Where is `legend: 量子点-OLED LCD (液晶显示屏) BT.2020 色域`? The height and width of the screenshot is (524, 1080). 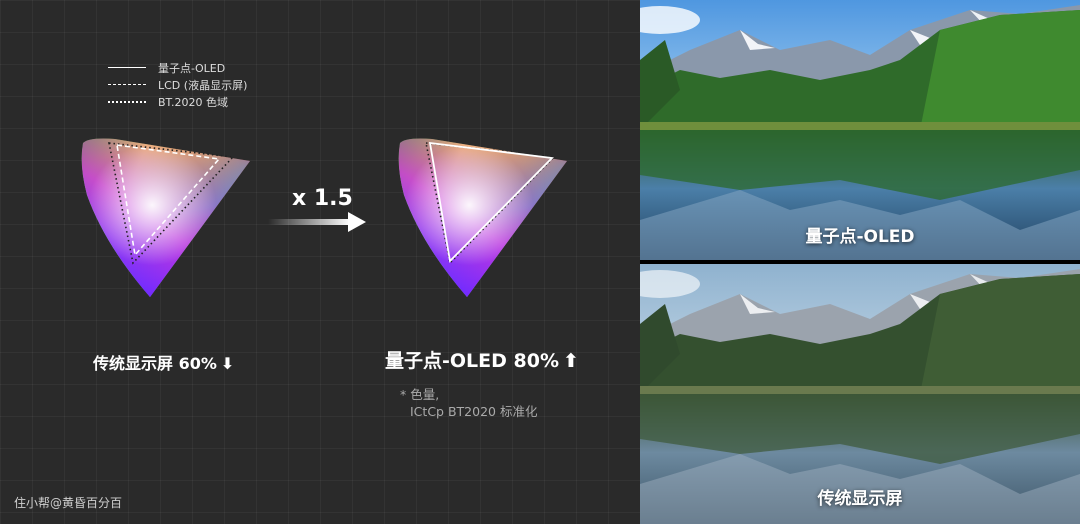
legend: 量子点-OLED LCD (液晶显示屏) BT.2020 色域 is located at coordinates (177, 84).